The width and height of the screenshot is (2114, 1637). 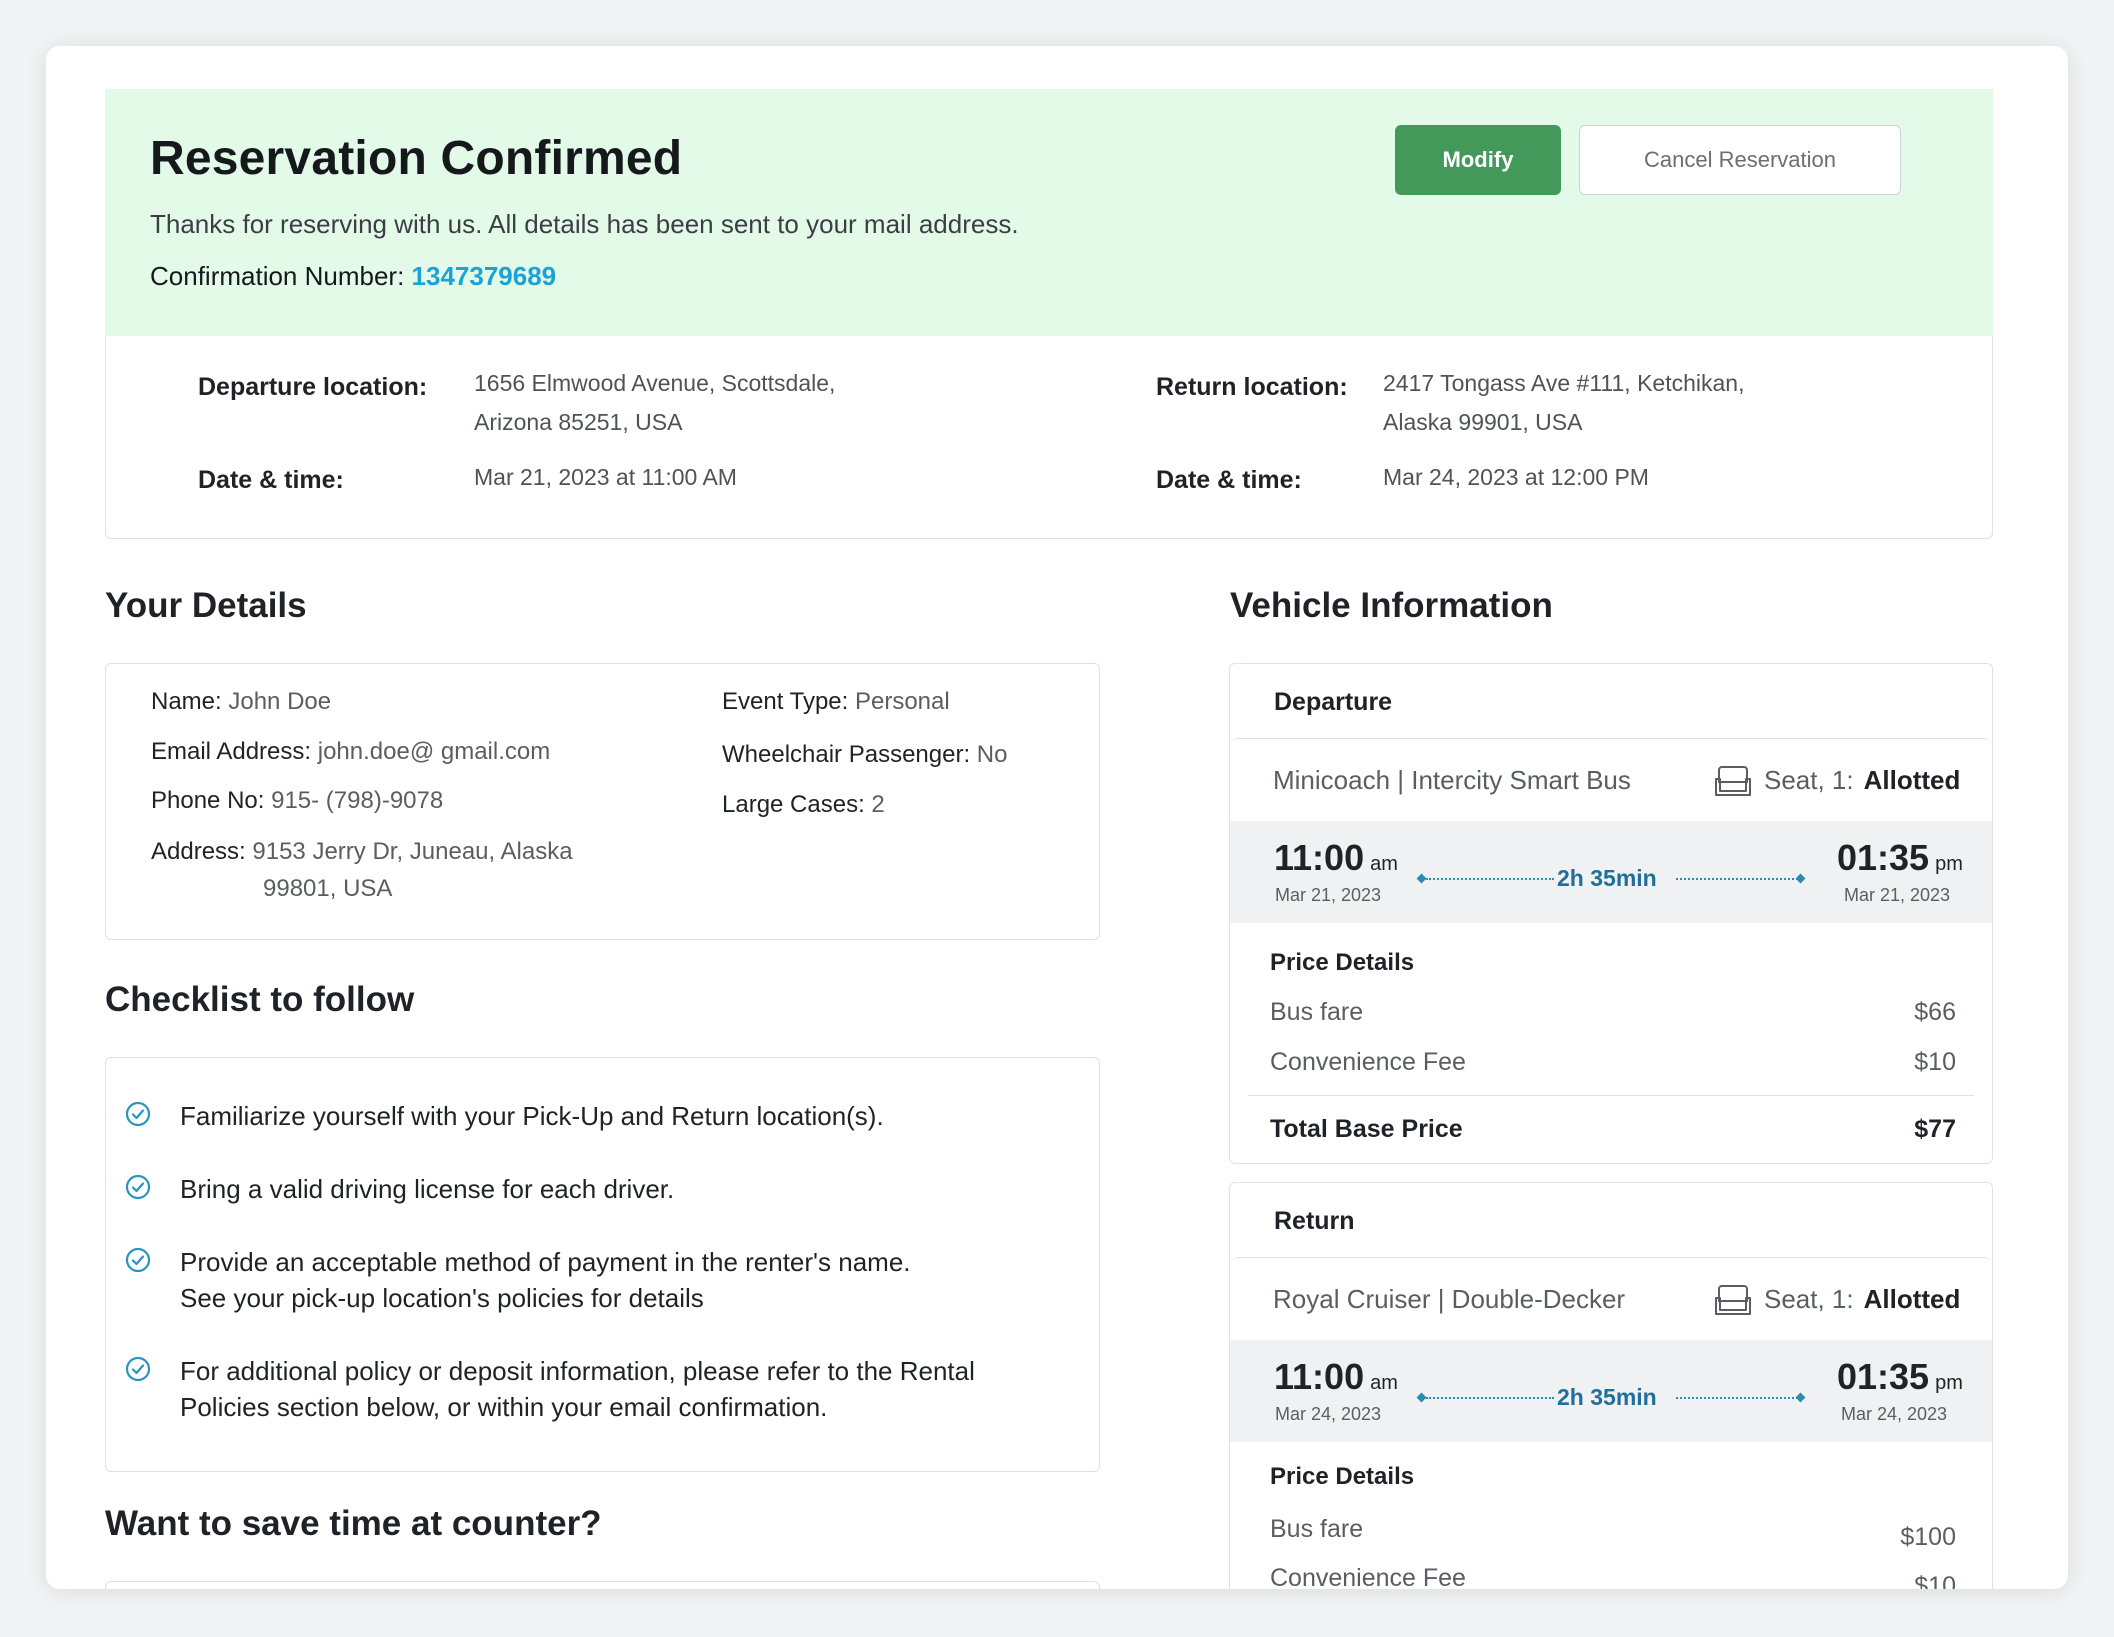 What do you see at coordinates (785, 701) in the screenshot?
I see `detail-event-label: Event Type:` at bounding box center [785, 701].